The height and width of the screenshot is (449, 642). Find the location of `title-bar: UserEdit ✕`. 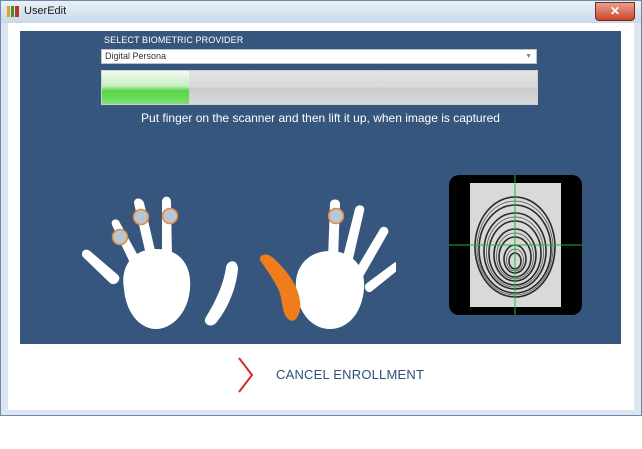

title-bar: UserEdit ✕ is located at coordinates (321, 12).